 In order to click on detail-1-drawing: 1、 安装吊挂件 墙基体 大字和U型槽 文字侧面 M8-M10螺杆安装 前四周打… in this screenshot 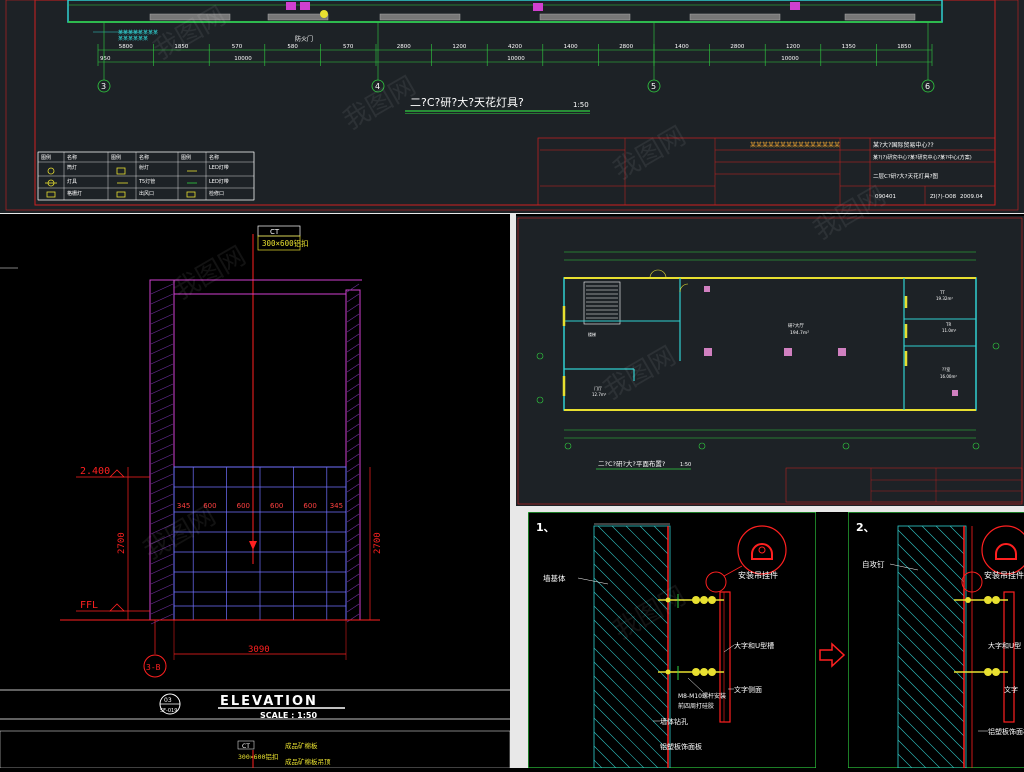, I will do `click(672, 640)`.